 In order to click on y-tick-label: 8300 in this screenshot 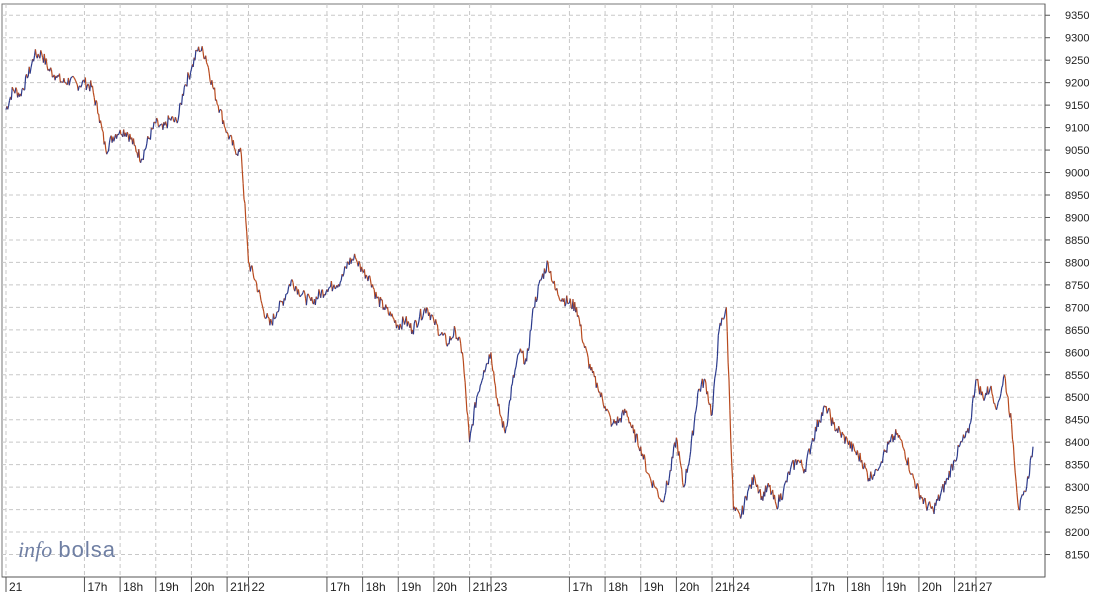, I will do `click(1077, 488)`.